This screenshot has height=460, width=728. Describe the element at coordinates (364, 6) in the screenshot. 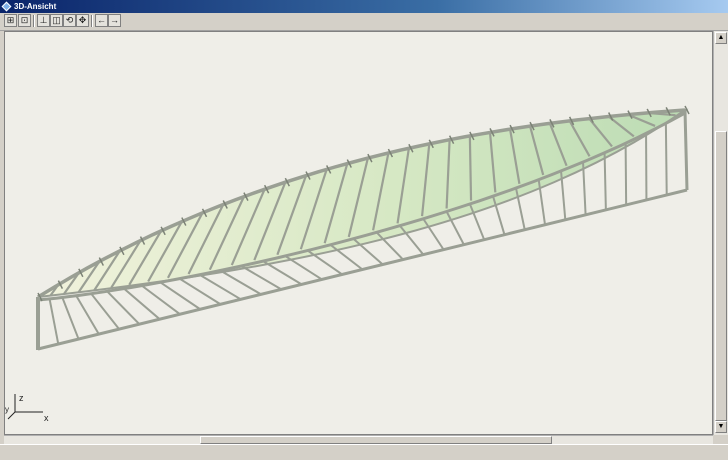

I see `title-bar: 3D-Ansicht` at that location.